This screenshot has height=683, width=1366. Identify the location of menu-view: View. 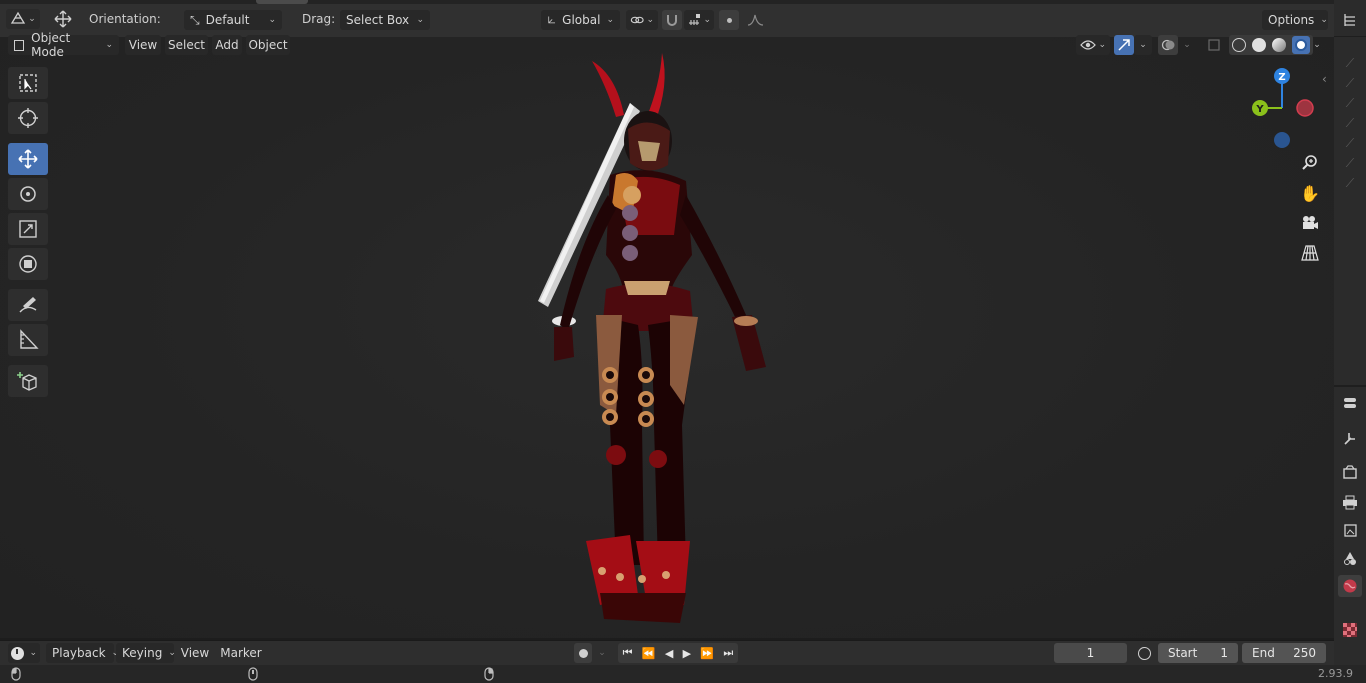
(143, 45).